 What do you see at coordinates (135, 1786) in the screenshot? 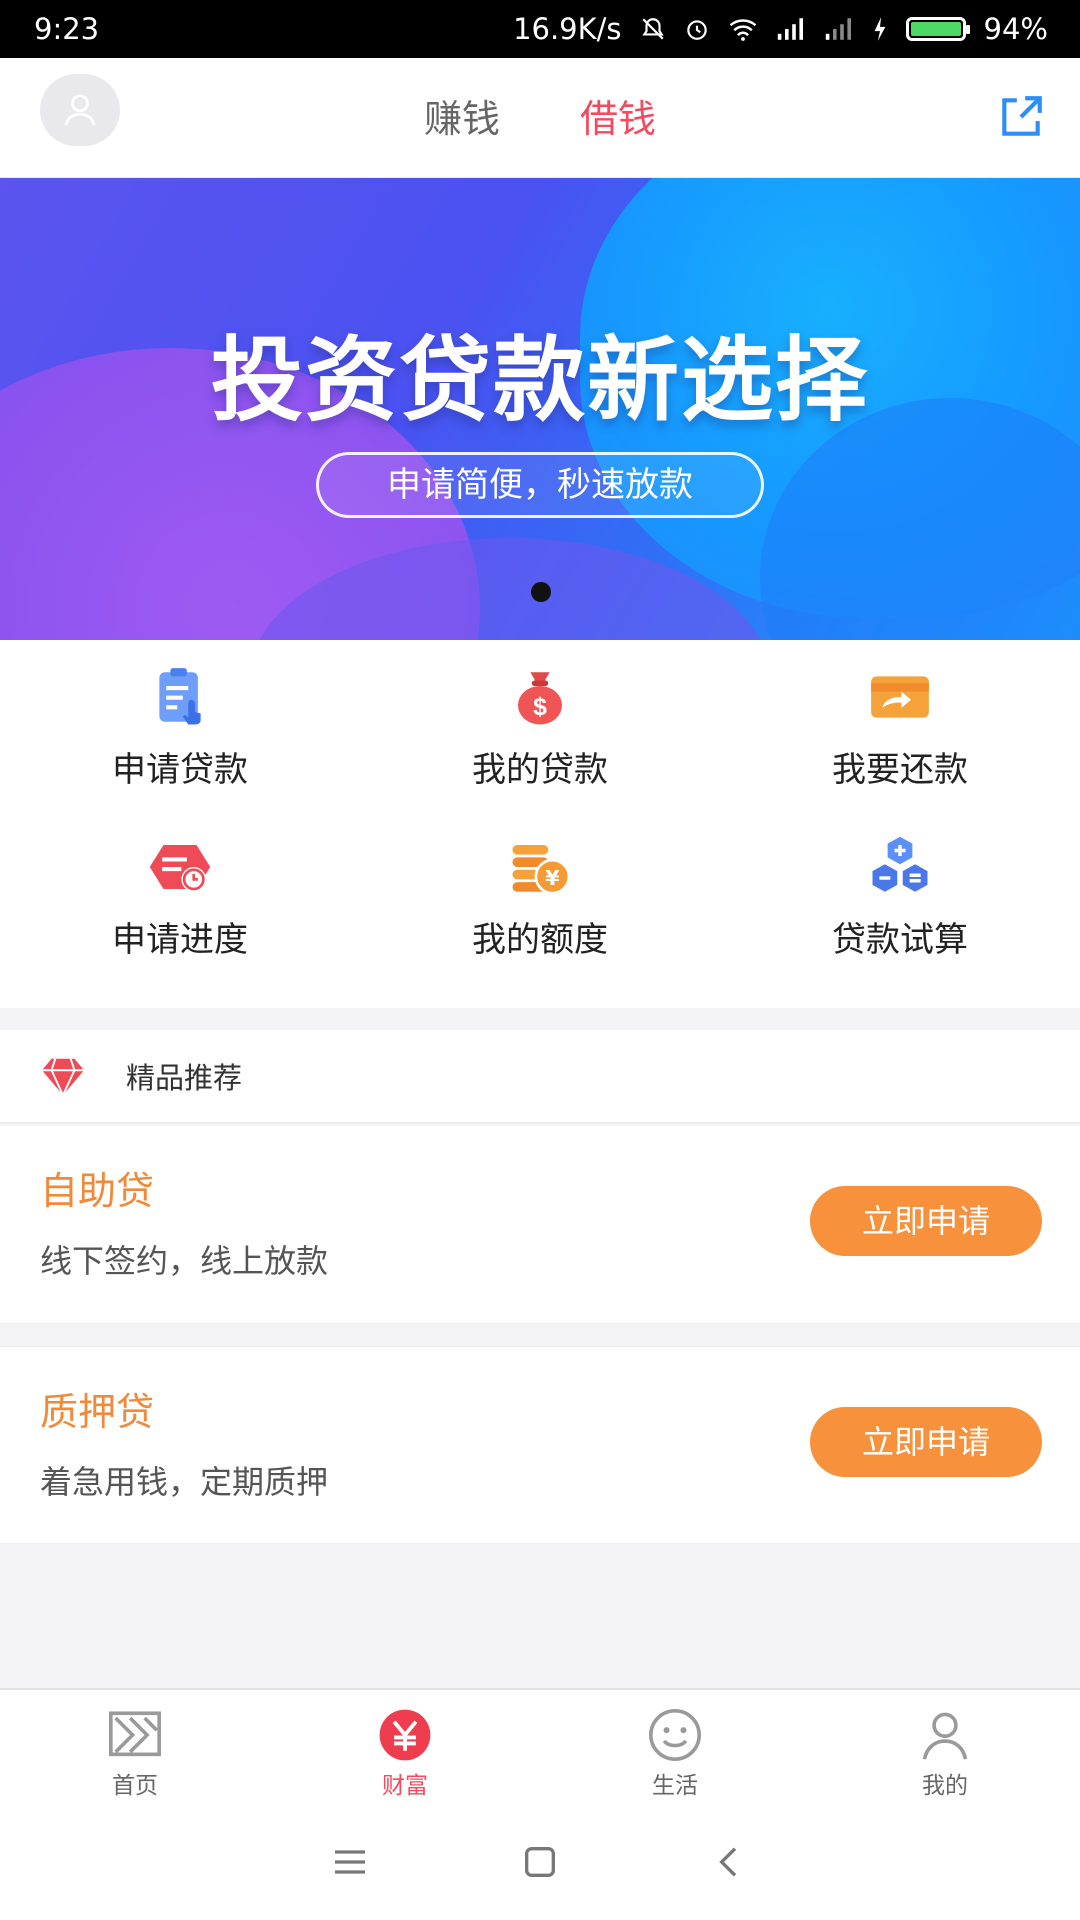
I see `nav-label: 首页` at bounding box center [135, 1786].